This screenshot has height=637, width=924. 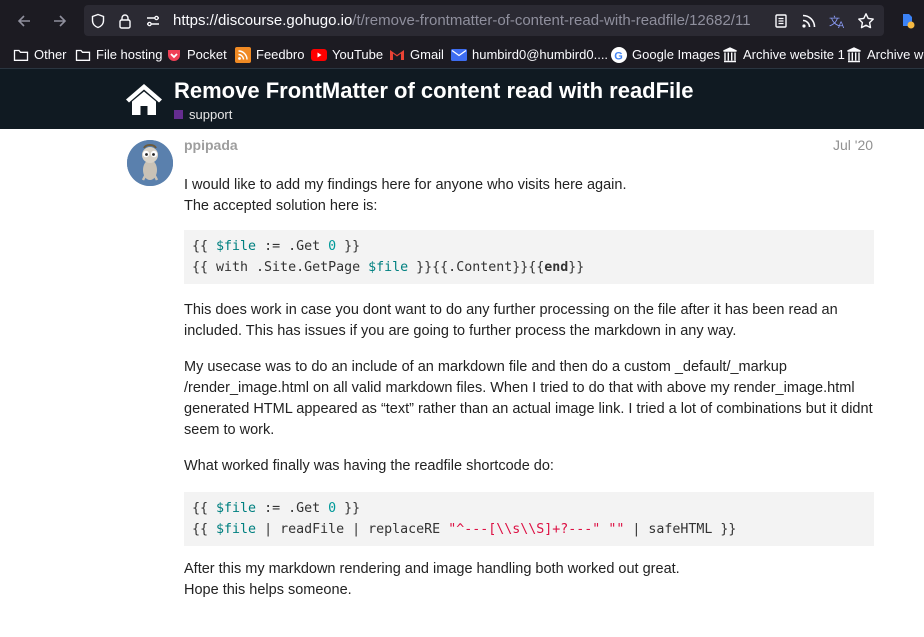 What do you see at coordinates (174, 55) in the screenshot?
I see `pocket-icon` at bounding box center [174, 55].